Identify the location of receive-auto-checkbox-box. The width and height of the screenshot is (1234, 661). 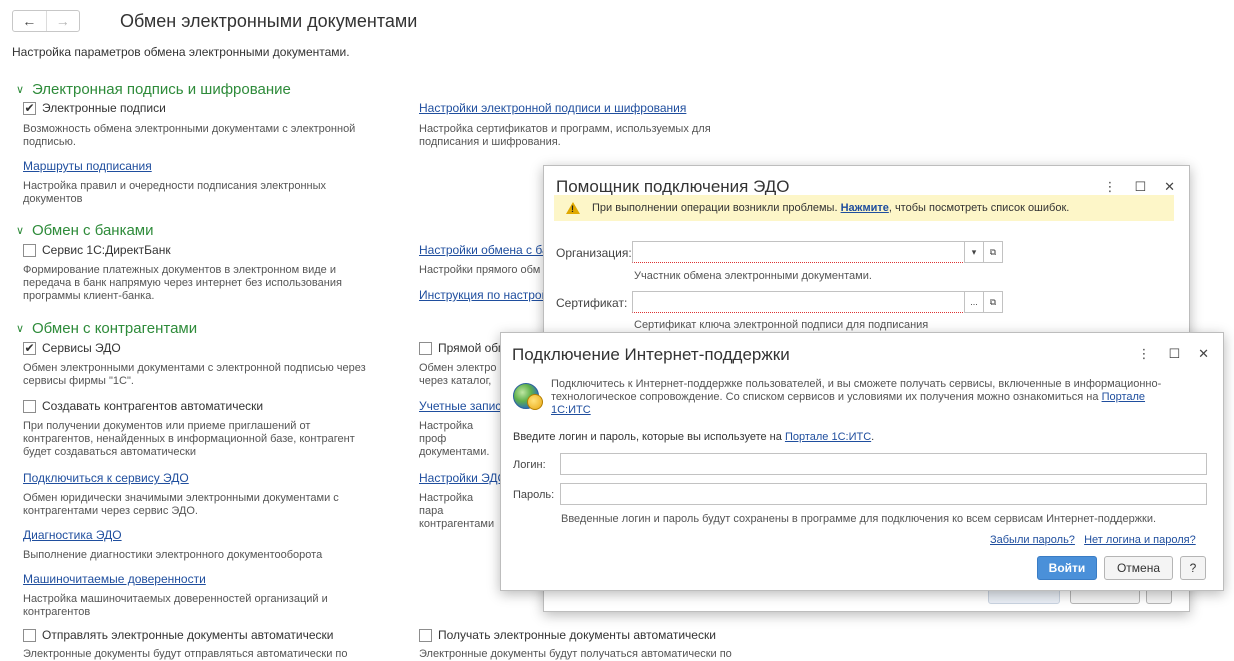
(425, 635).